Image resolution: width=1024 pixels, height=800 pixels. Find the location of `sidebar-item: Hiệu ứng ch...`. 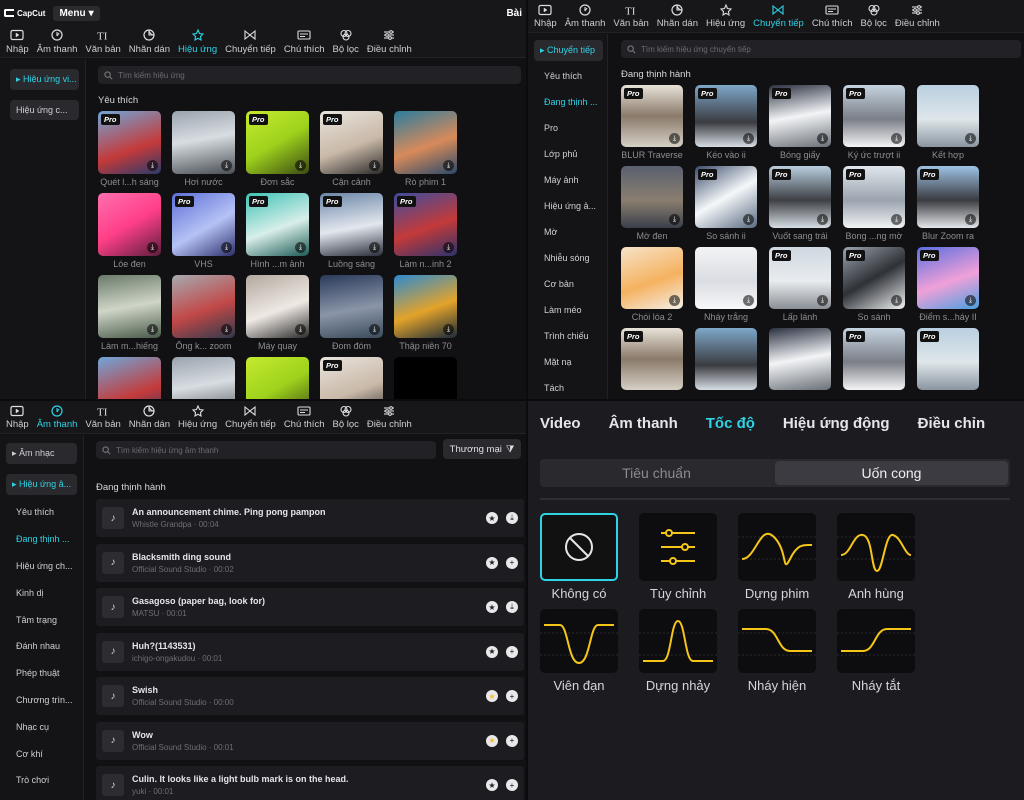

sidebar-item: Hiệu ứng ch... is located at coordinates (41, 566).